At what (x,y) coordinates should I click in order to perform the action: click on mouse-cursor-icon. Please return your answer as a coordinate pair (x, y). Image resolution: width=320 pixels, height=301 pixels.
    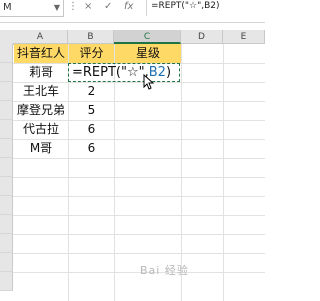
    Looking at the image, I should click on (149, 82).